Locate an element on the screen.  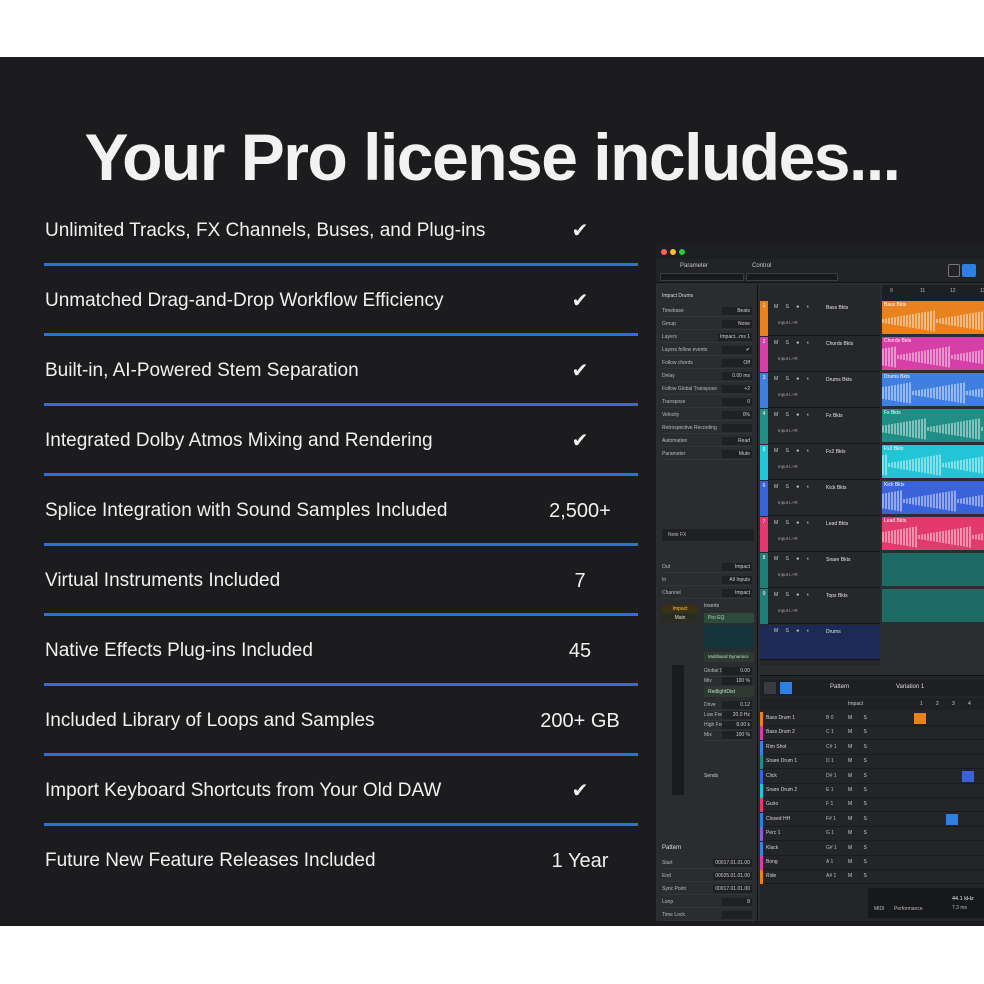
audio-clip: Kick Bkts is located at coordinates (933, 497).